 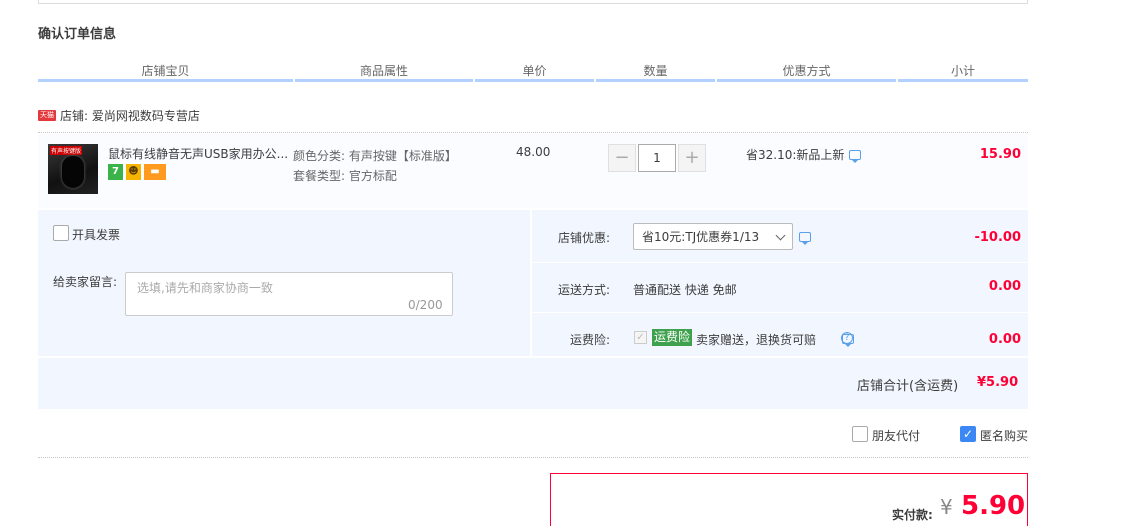 I want to click on page-title: 确认订单信息, so click(x=77, y=34).